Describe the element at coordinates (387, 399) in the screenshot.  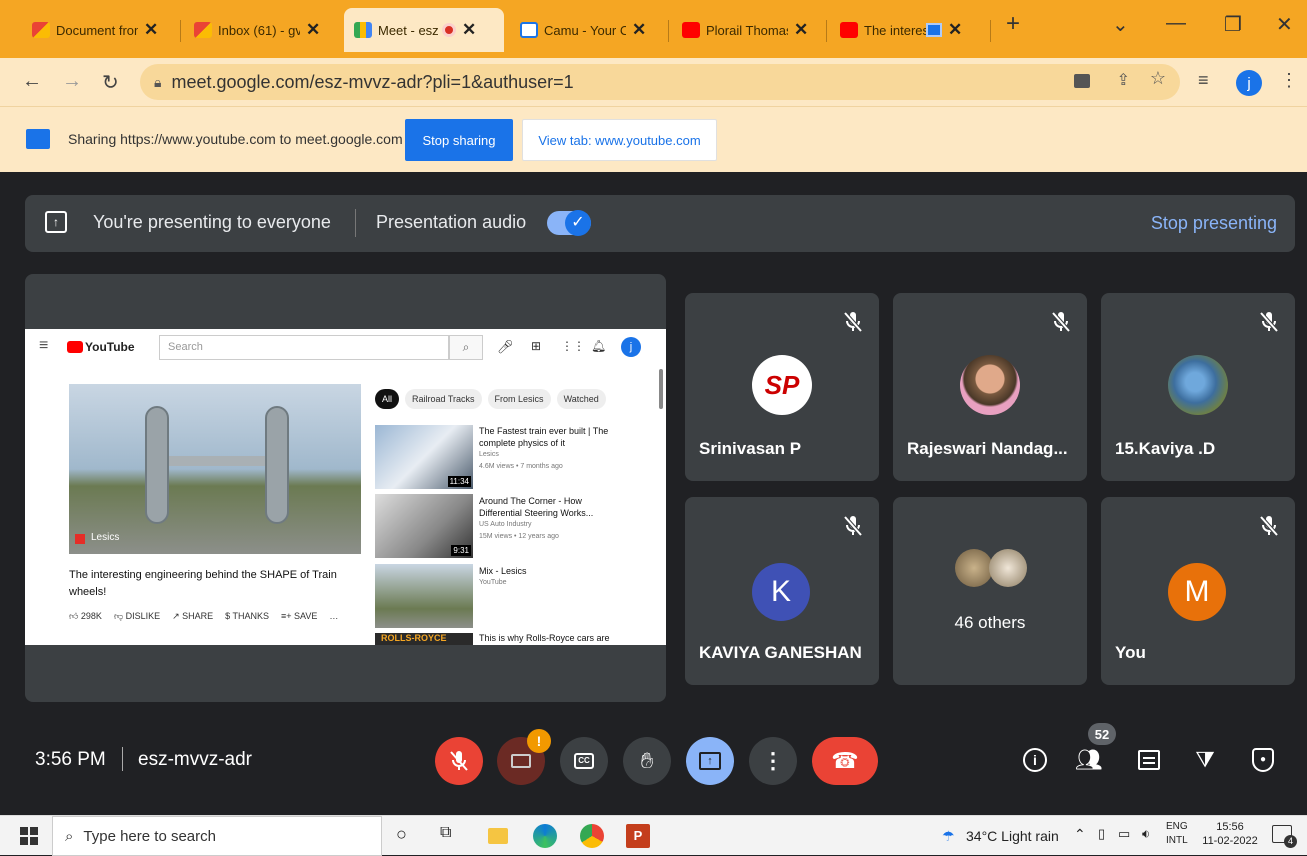
I see `chip-all: All` at that location.